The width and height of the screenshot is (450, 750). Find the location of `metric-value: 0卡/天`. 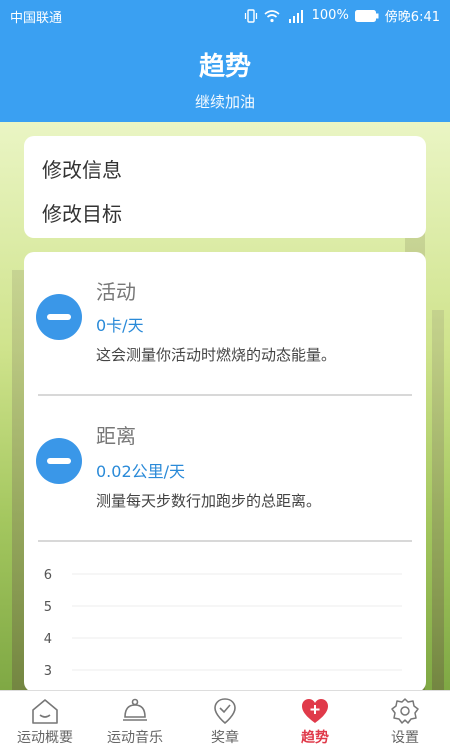

metric-value: 0卡/天 is located at coordinates (120, 325).